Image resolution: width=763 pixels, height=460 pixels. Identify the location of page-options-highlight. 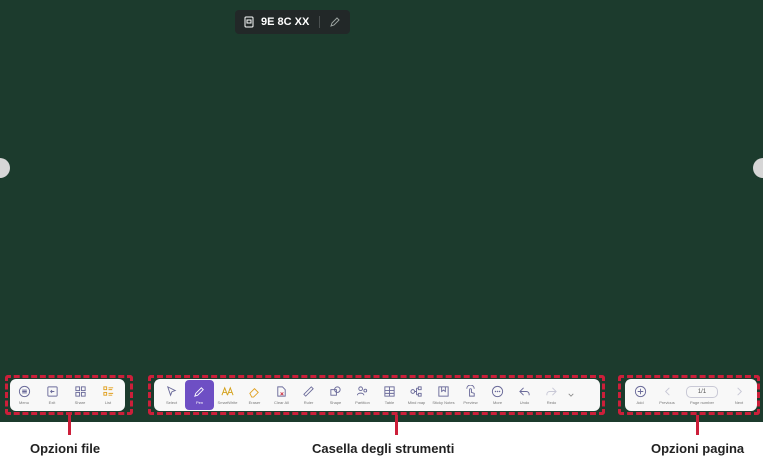
(689, 395).